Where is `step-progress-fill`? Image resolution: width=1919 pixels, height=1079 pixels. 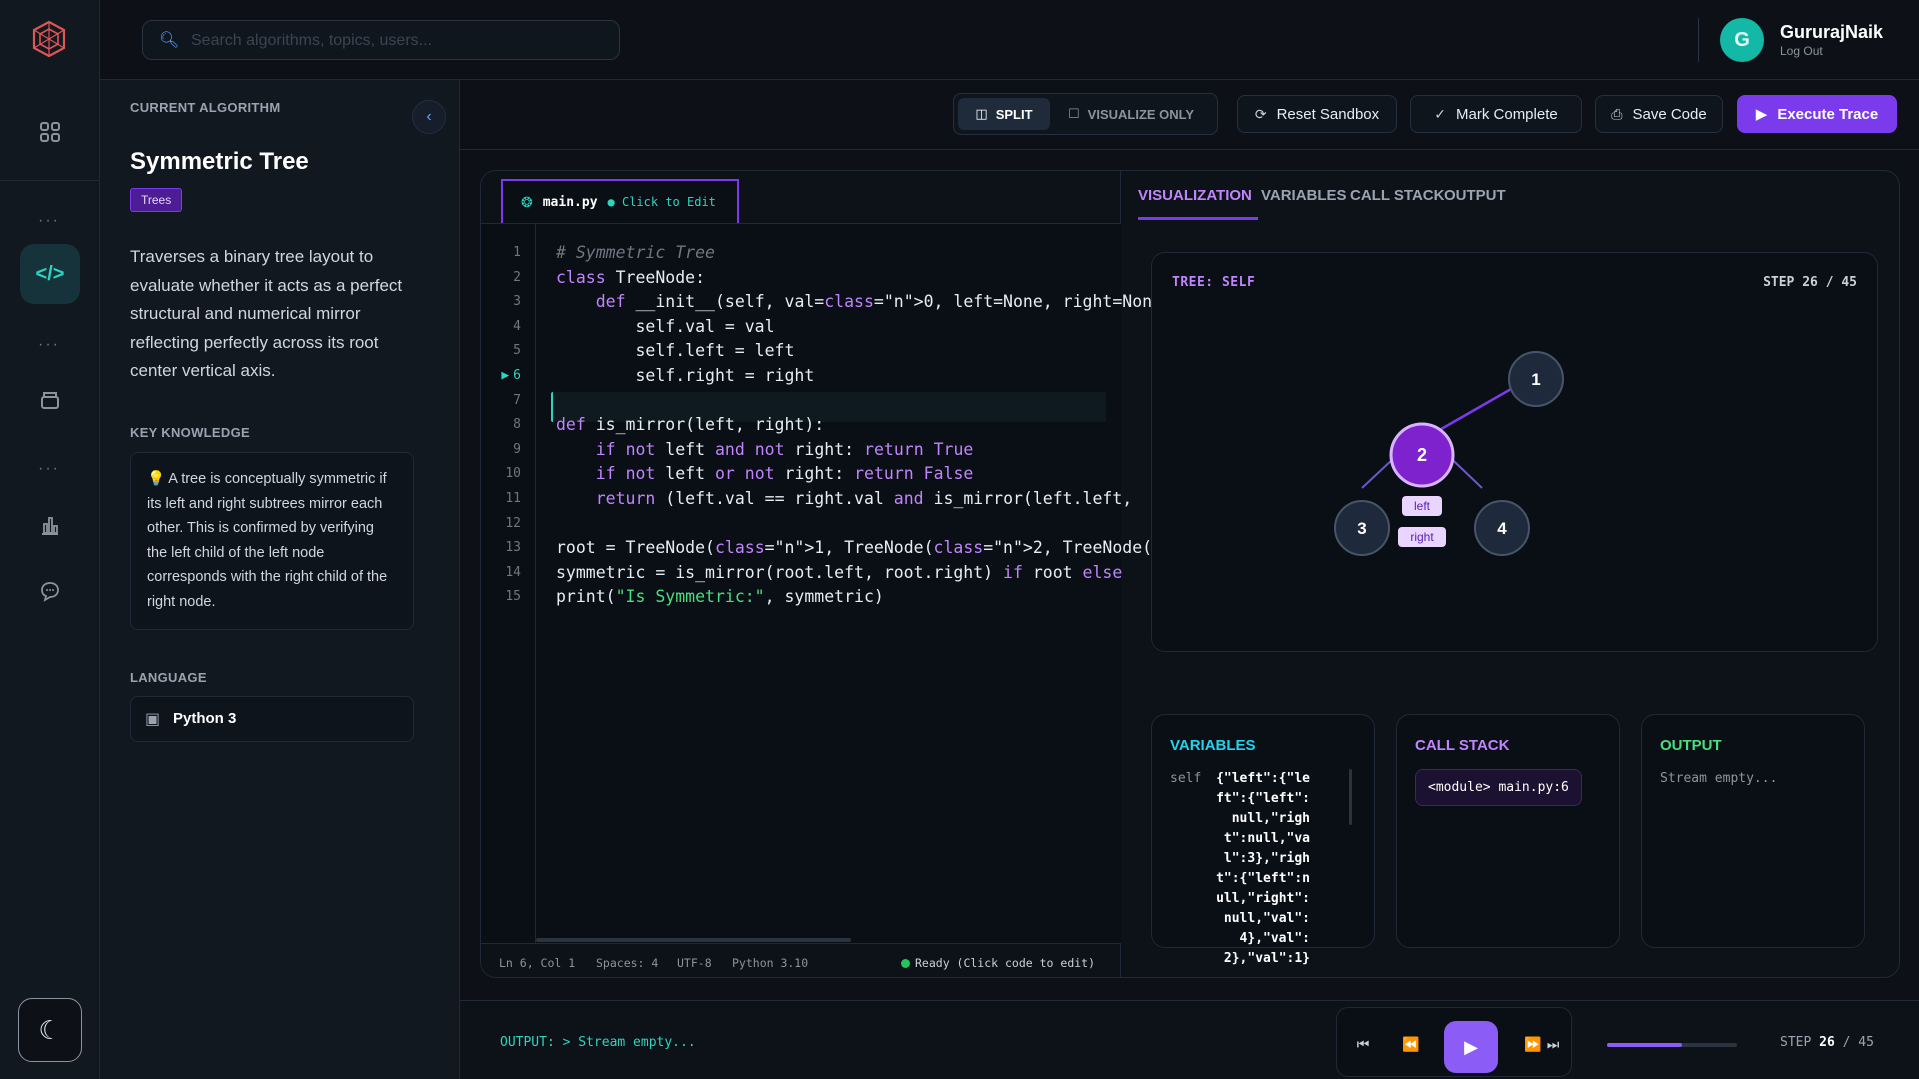
step-progress-fill is located at coordinates (1645, 1045).